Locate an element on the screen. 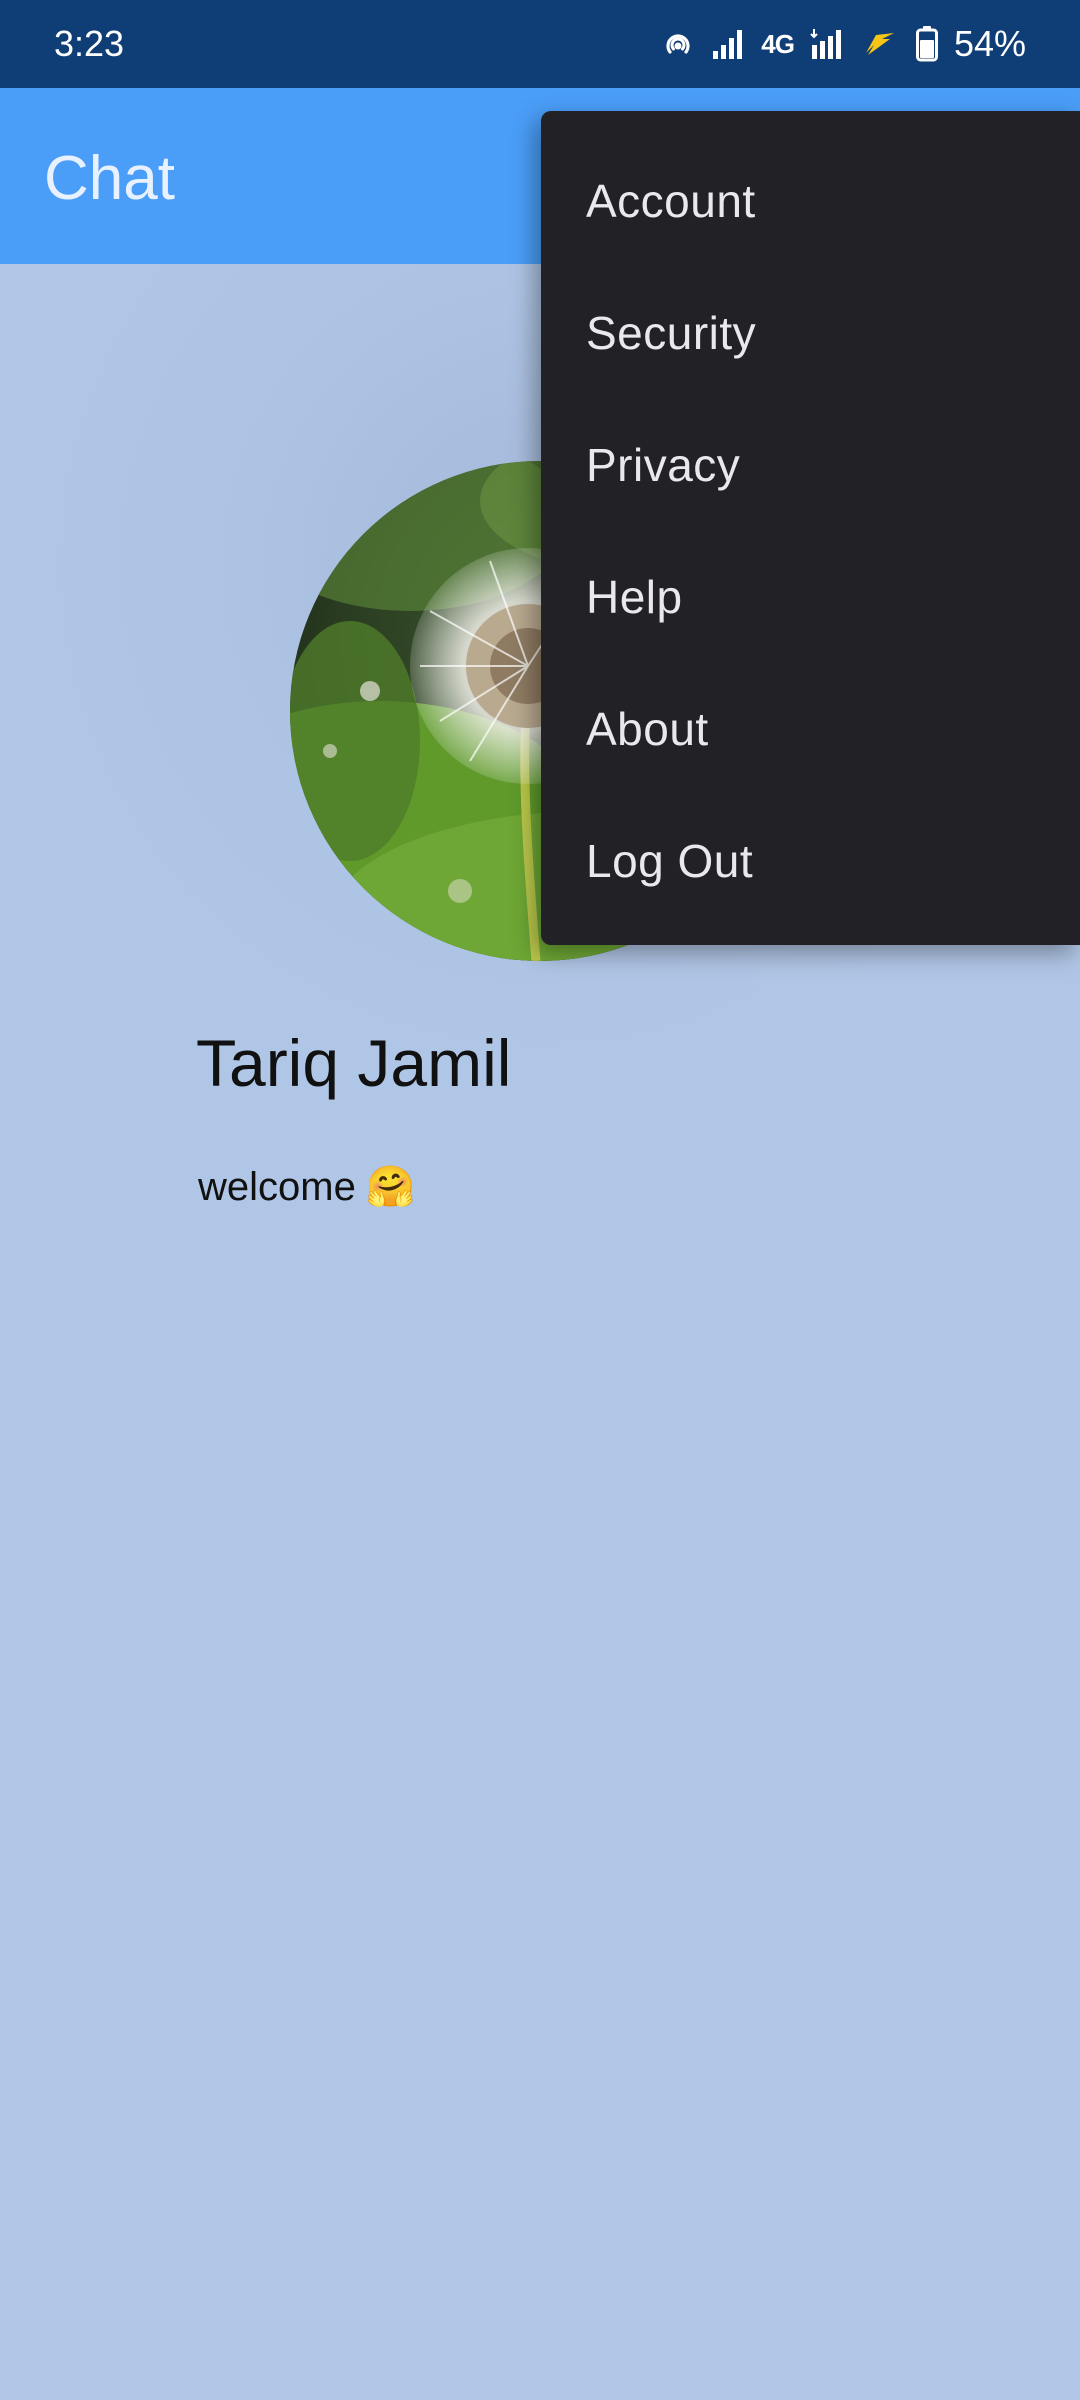 Image resolution: width=1080 pixels, height=2400 pixels. menu-item-about: About is located at coordinates (810, 729).